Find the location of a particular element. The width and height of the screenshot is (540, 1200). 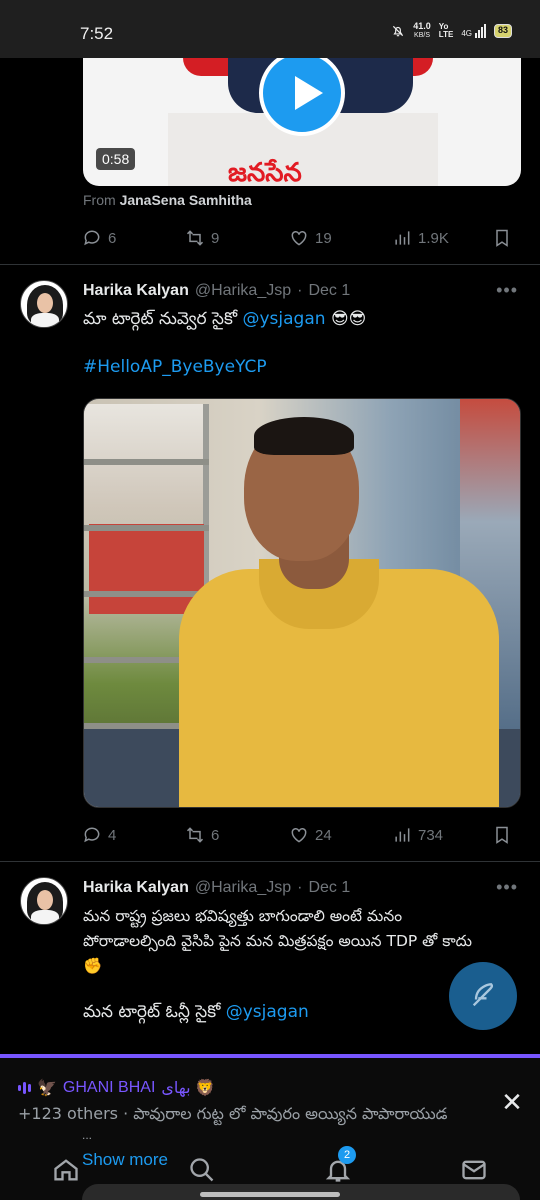

video-thumbnail: జనసేన 0:58 is located at coordinates (302, 122).